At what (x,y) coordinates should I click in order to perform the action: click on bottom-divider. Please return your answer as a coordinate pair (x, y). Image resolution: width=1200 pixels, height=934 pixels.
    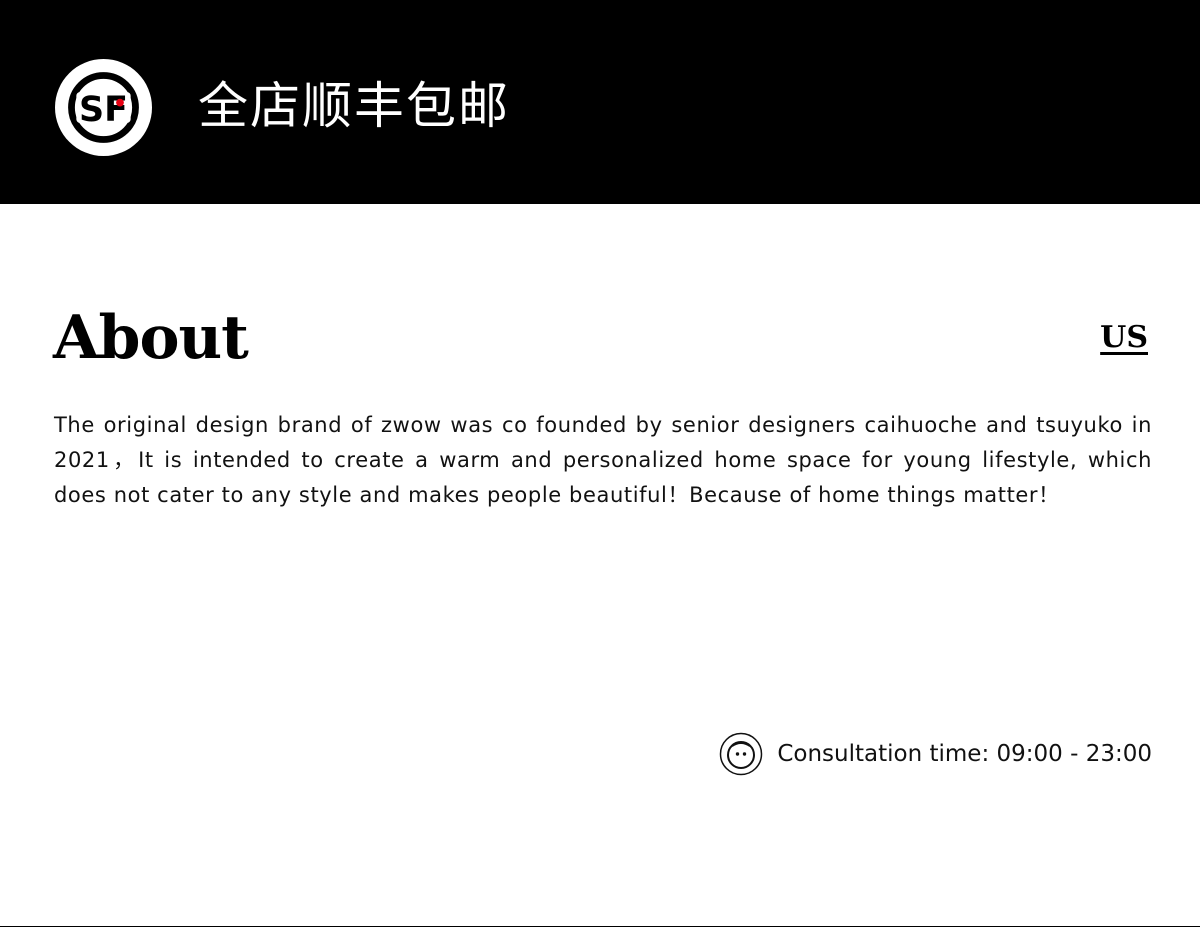
    Looking at the image, I should click on (600, 926).